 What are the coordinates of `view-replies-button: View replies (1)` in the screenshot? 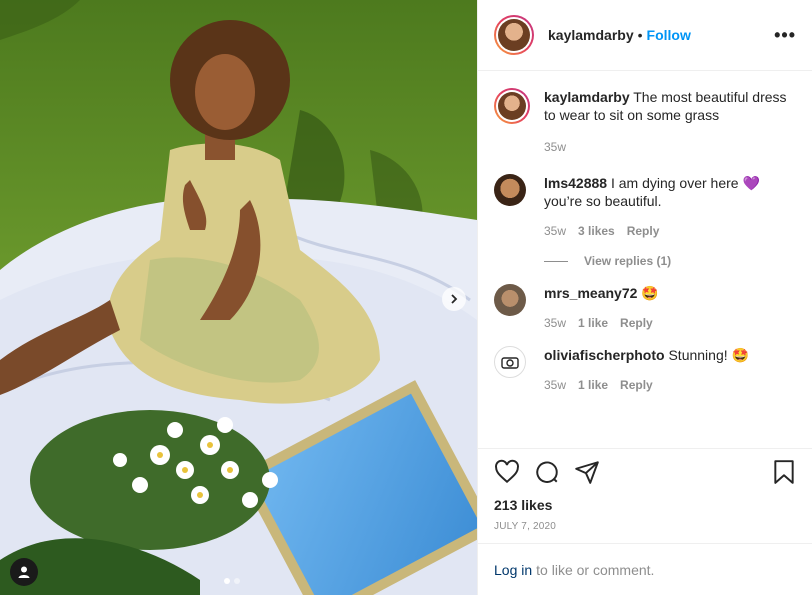 It's located at (670, 261).